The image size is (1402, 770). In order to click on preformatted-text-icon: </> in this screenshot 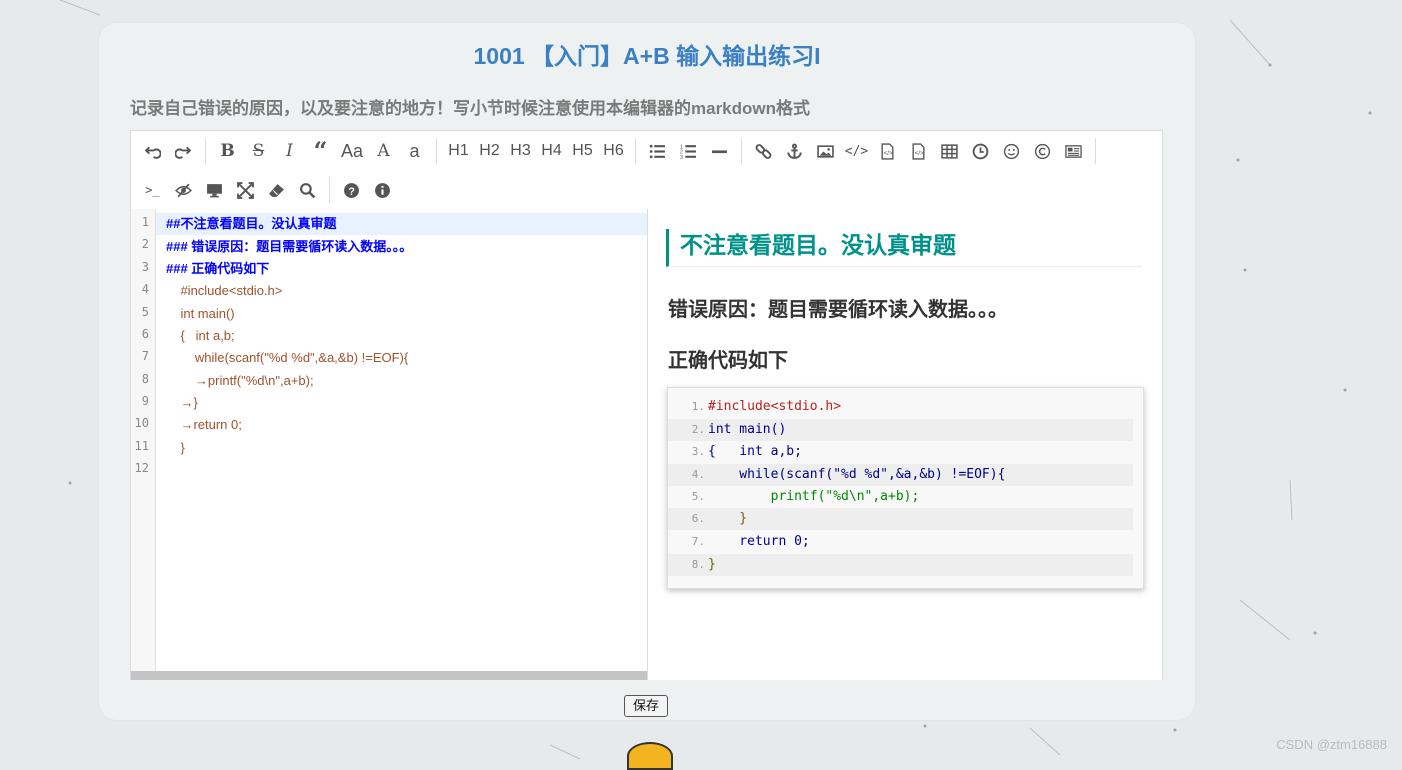, I will do `click(918, 151)`.